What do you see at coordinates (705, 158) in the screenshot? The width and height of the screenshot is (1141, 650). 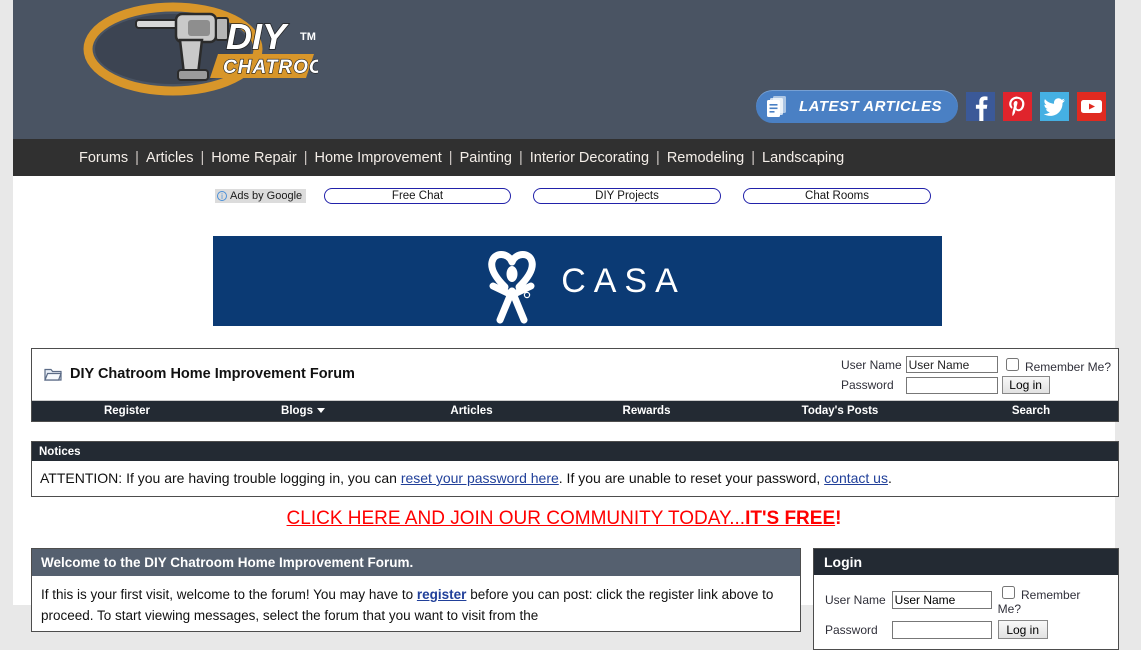 I see `nav-item-remodeling: Remodeling` at bounding box center [705, 158].